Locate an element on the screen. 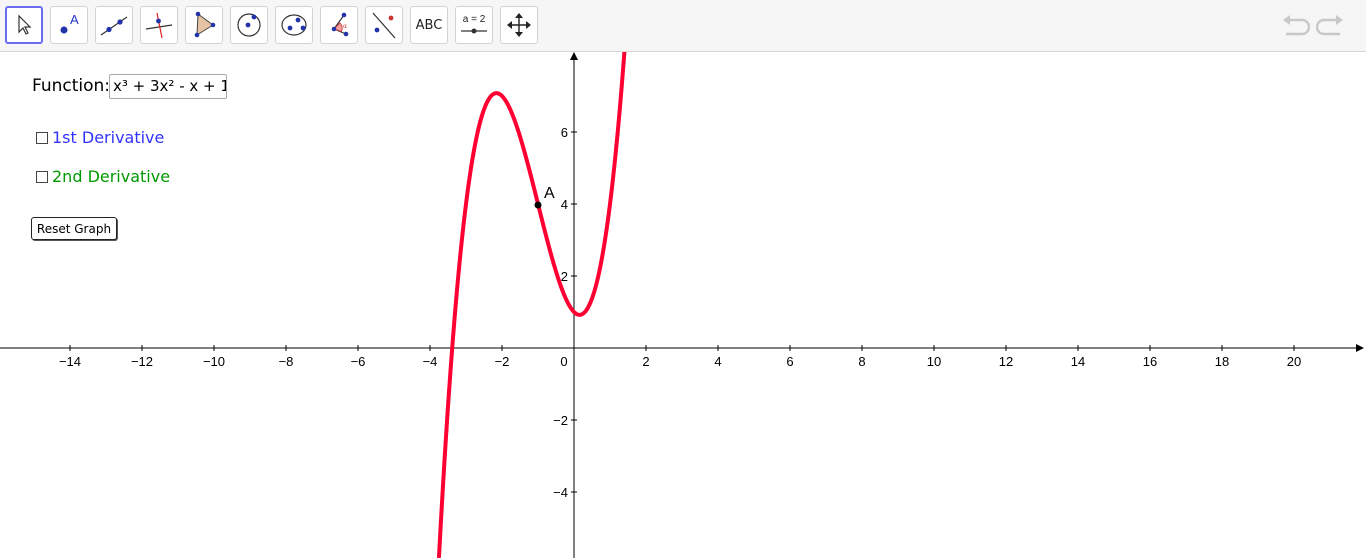  circle-tool-button is located at coordinates (249, 25).